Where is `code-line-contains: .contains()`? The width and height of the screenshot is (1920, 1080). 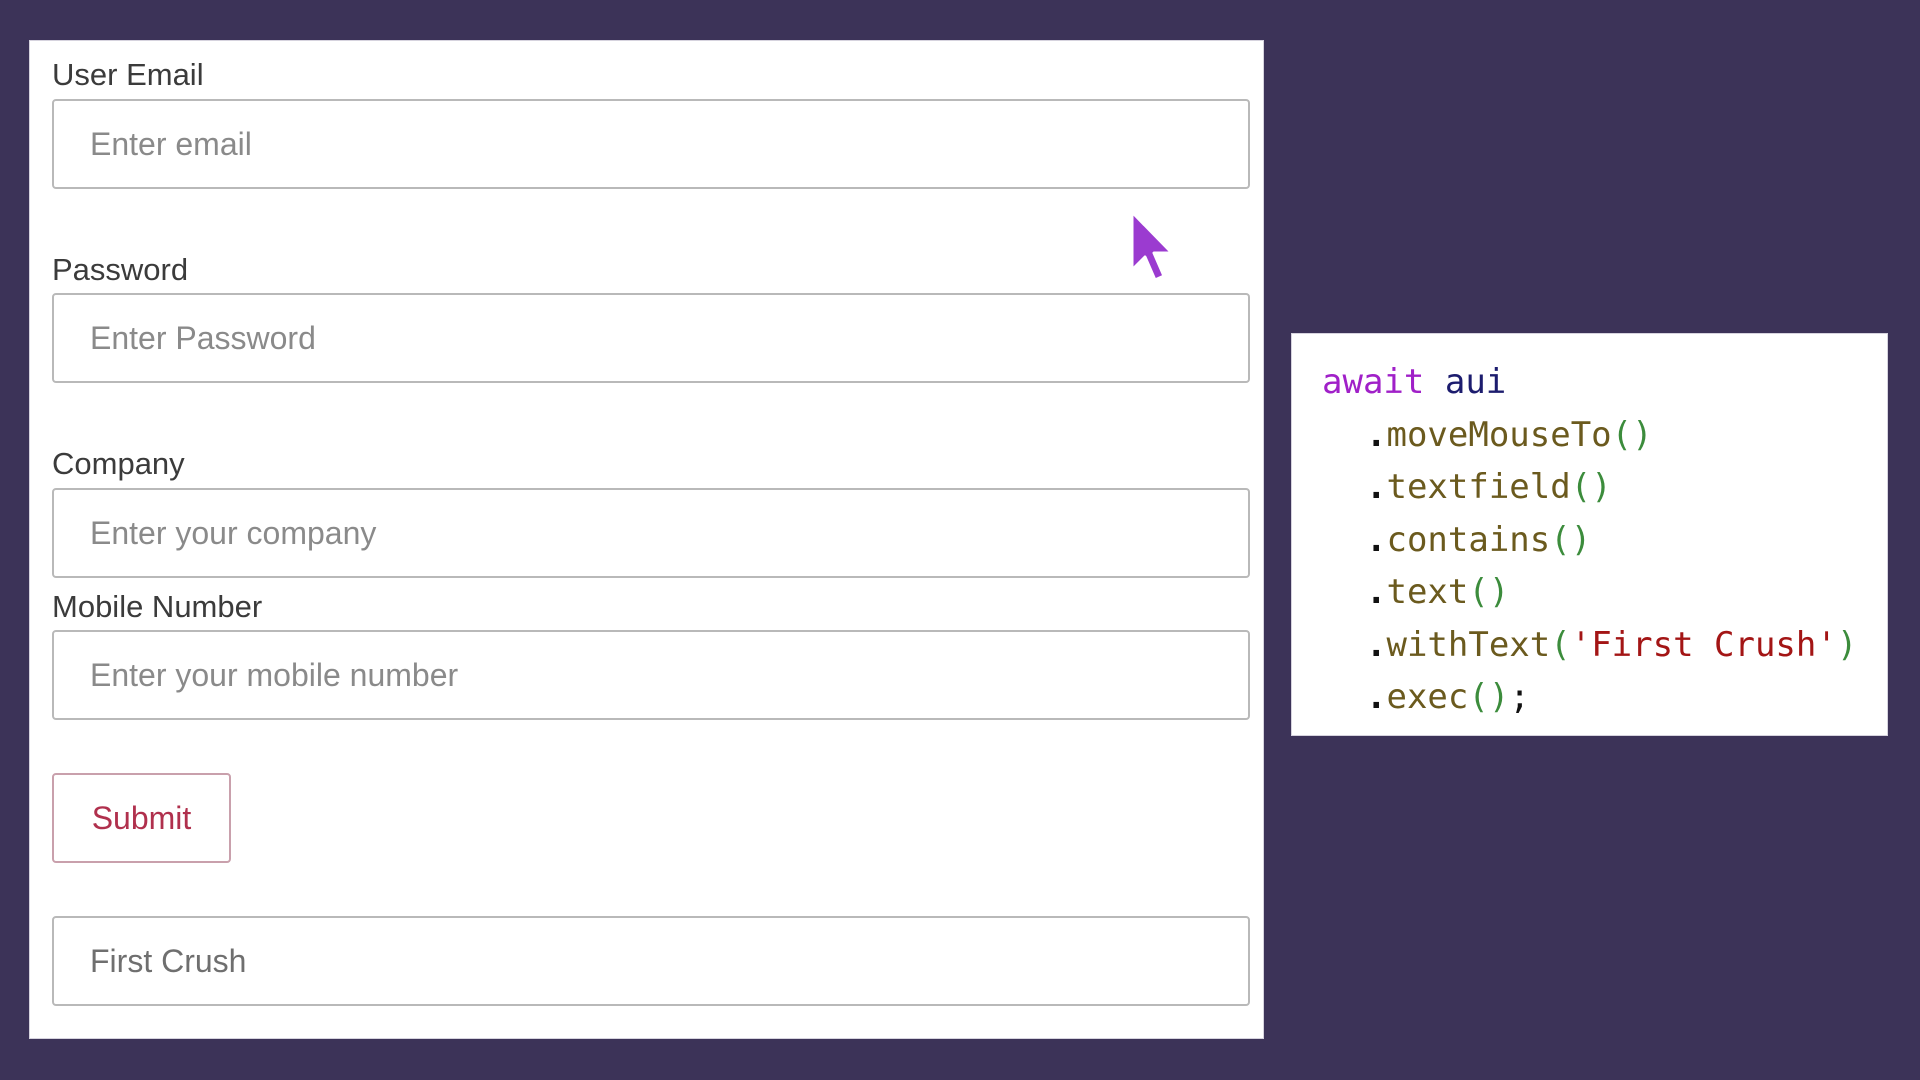
code-line-contains: .contains() is located at coordinates (1479, 539).